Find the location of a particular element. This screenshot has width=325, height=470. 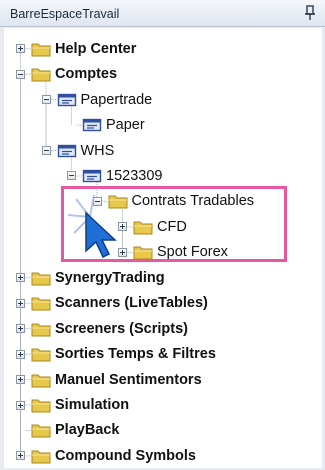

panel-title: BarreEspaceTravail is located at coordinates (65, 14).